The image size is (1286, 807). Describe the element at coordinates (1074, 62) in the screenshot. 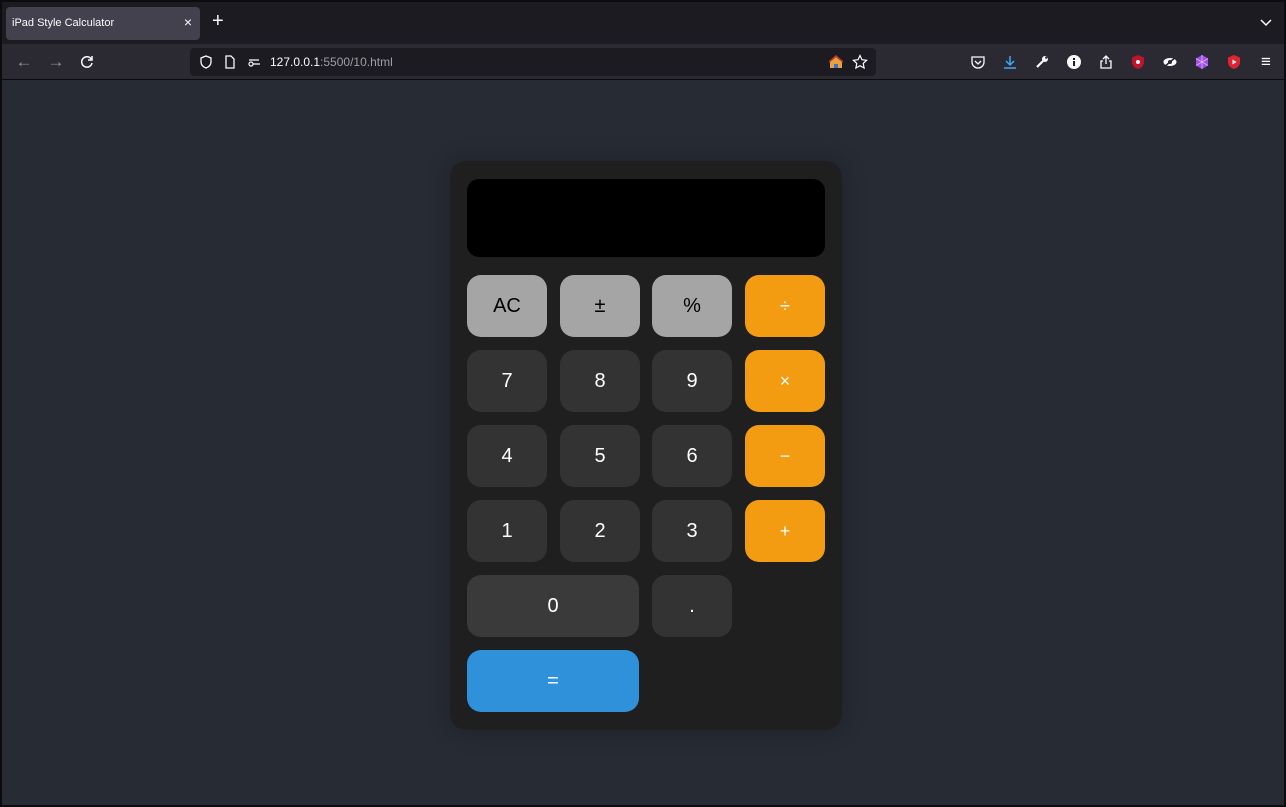

I see `info-icon` at that location.